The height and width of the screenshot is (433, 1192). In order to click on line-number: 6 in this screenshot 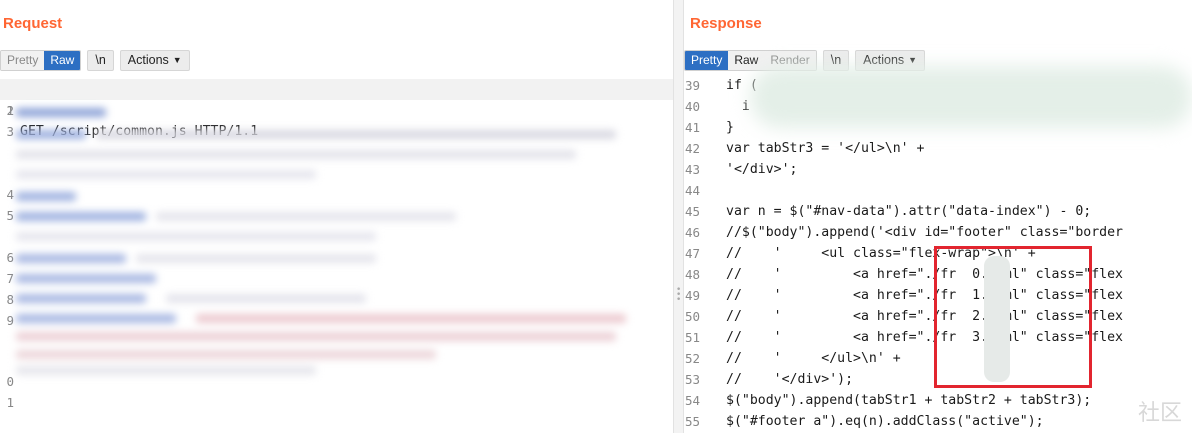, I will do `click(10, 257)`.